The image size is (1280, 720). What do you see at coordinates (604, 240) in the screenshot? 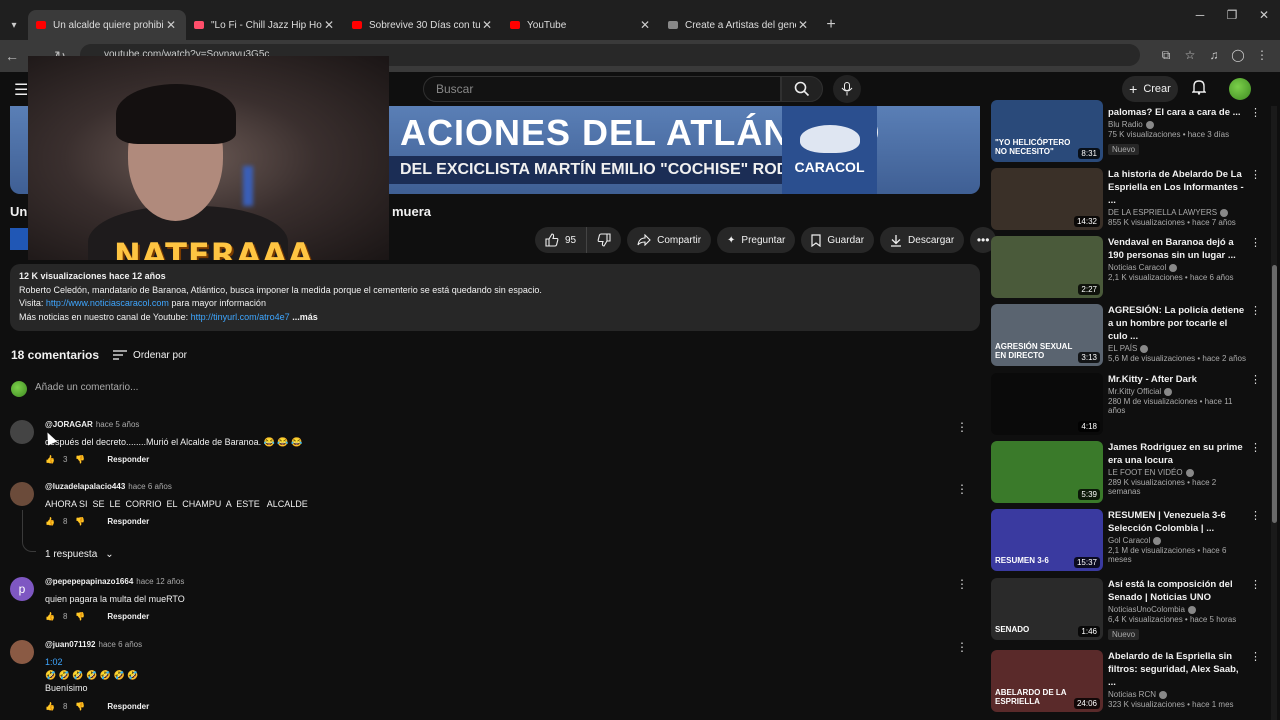
I see `dislike-button` at bounding box center [604, 240].